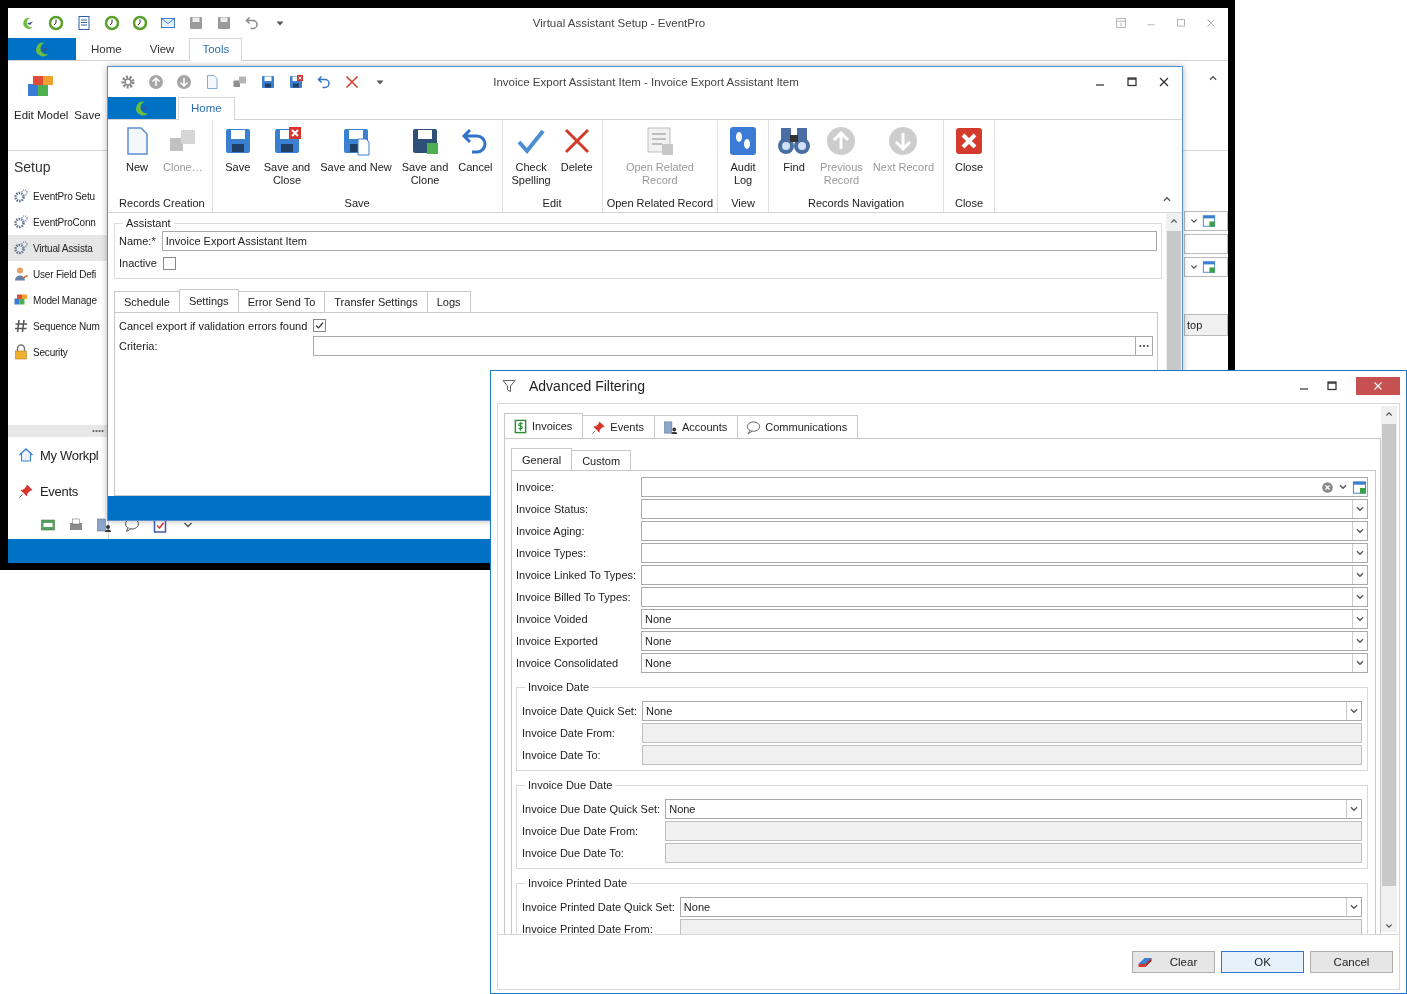  Describe the element at coordinates (475, 149) in the screenshot. I see `ribbon-button: Cancel` at that location.